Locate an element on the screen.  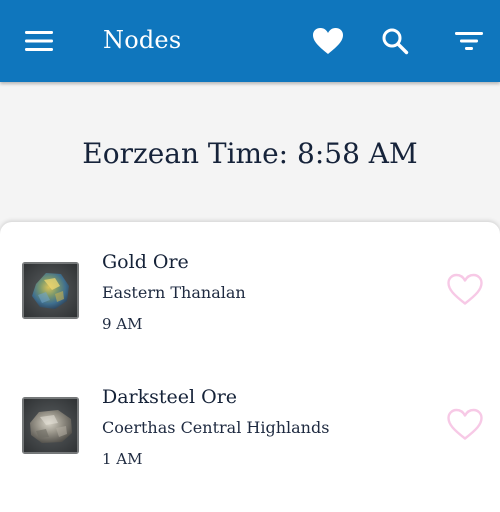
menu-button is located at coordinates (39, 41).